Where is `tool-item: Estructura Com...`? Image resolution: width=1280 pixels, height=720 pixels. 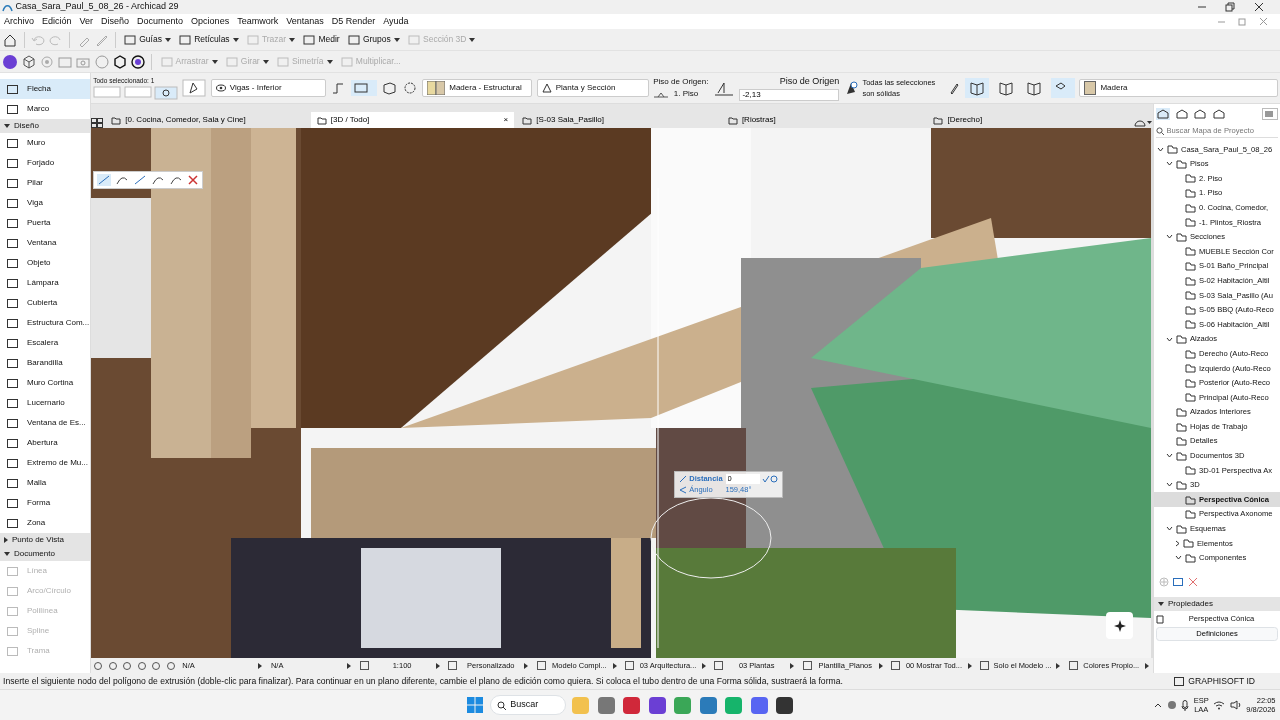 tool-item: Estructura Com... is located at coordinates (45, 323).